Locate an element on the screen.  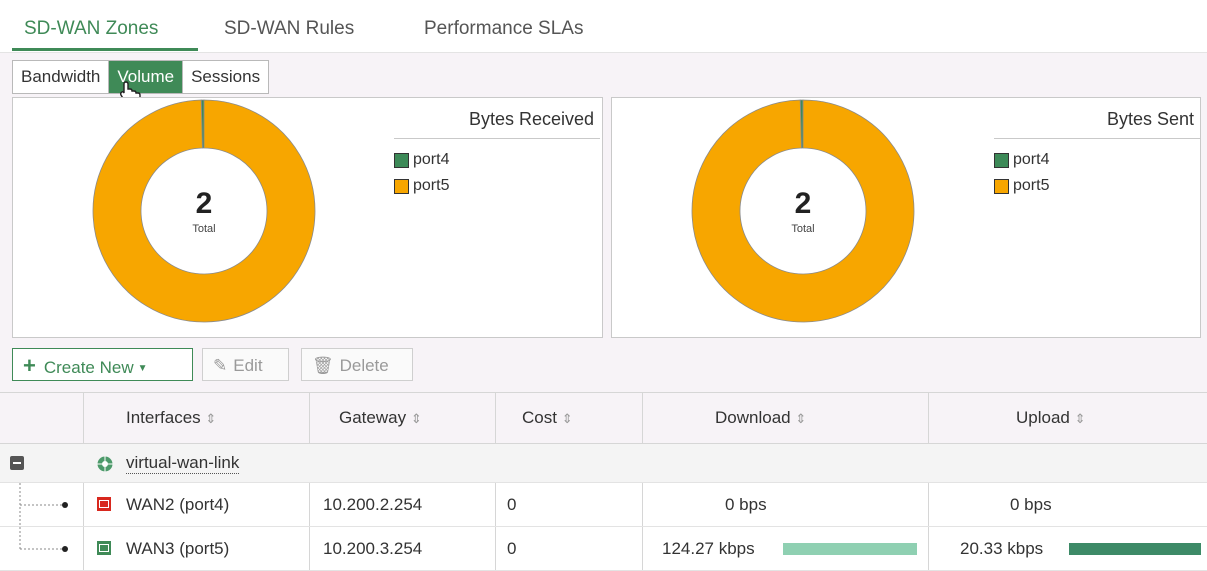
tab-sd-wan-rules: SD-WAN Rules is located at coordinates (289, 29).